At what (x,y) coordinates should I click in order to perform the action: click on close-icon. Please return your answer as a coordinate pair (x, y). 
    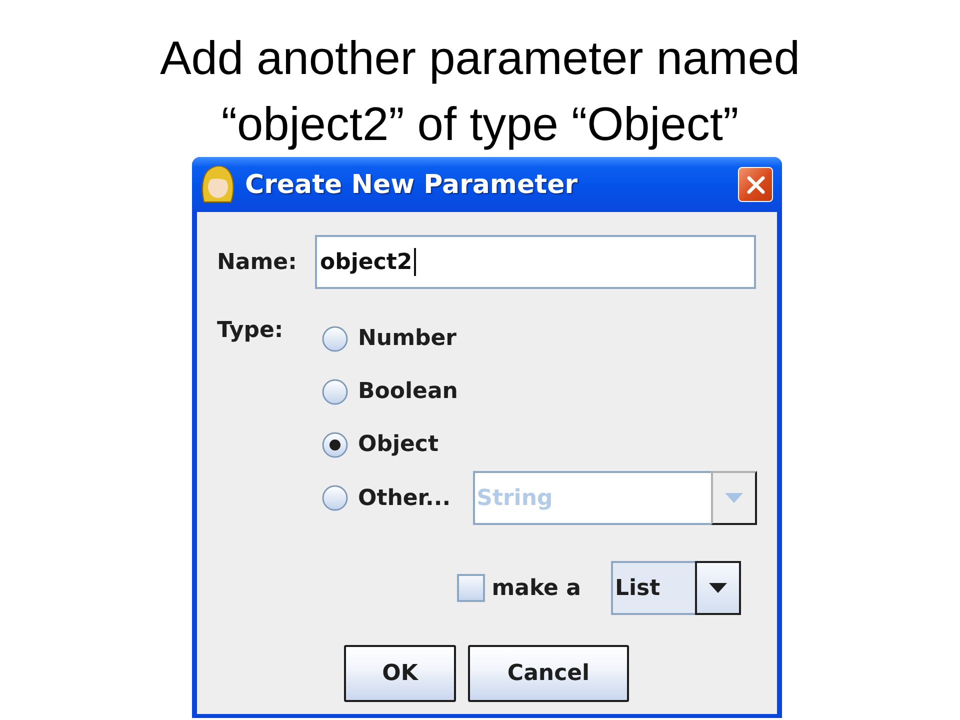
    Looking at the image, I should click on (756, 184).